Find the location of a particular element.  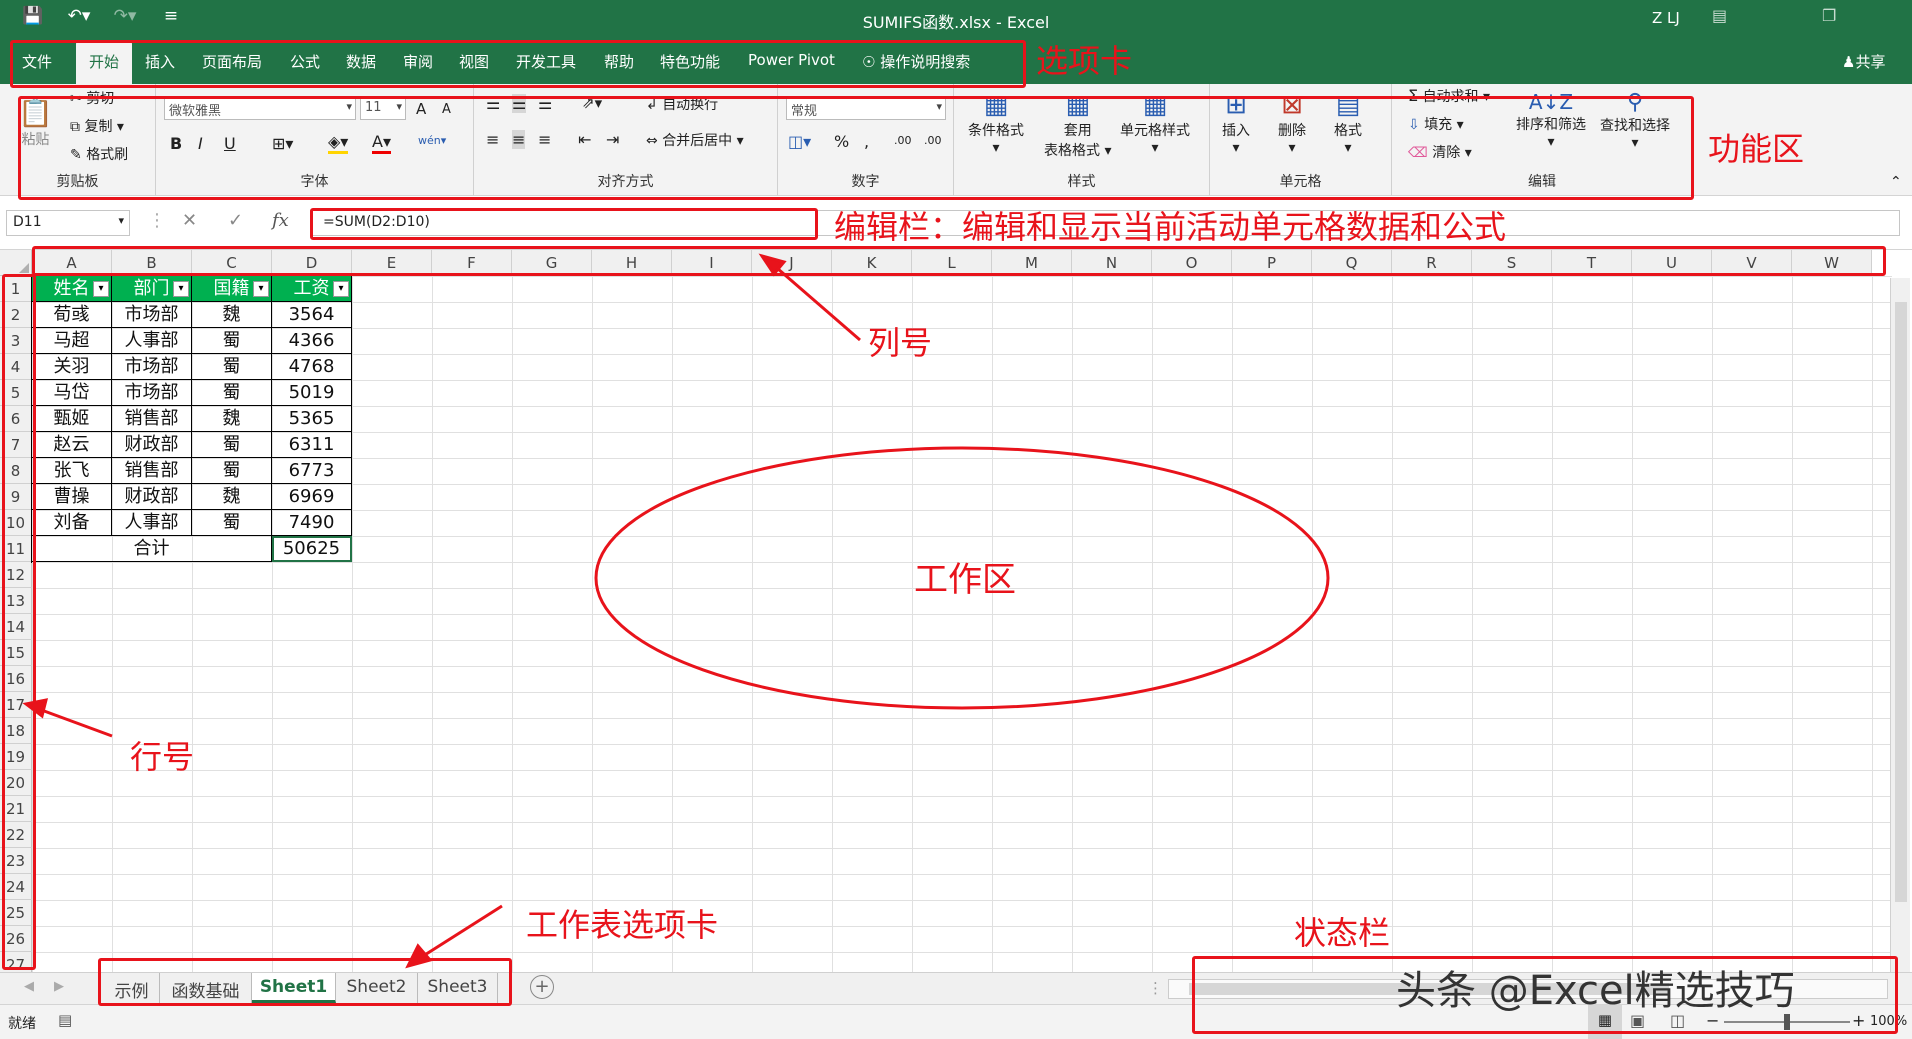

column-arrow is located at coordinates (815, 301).